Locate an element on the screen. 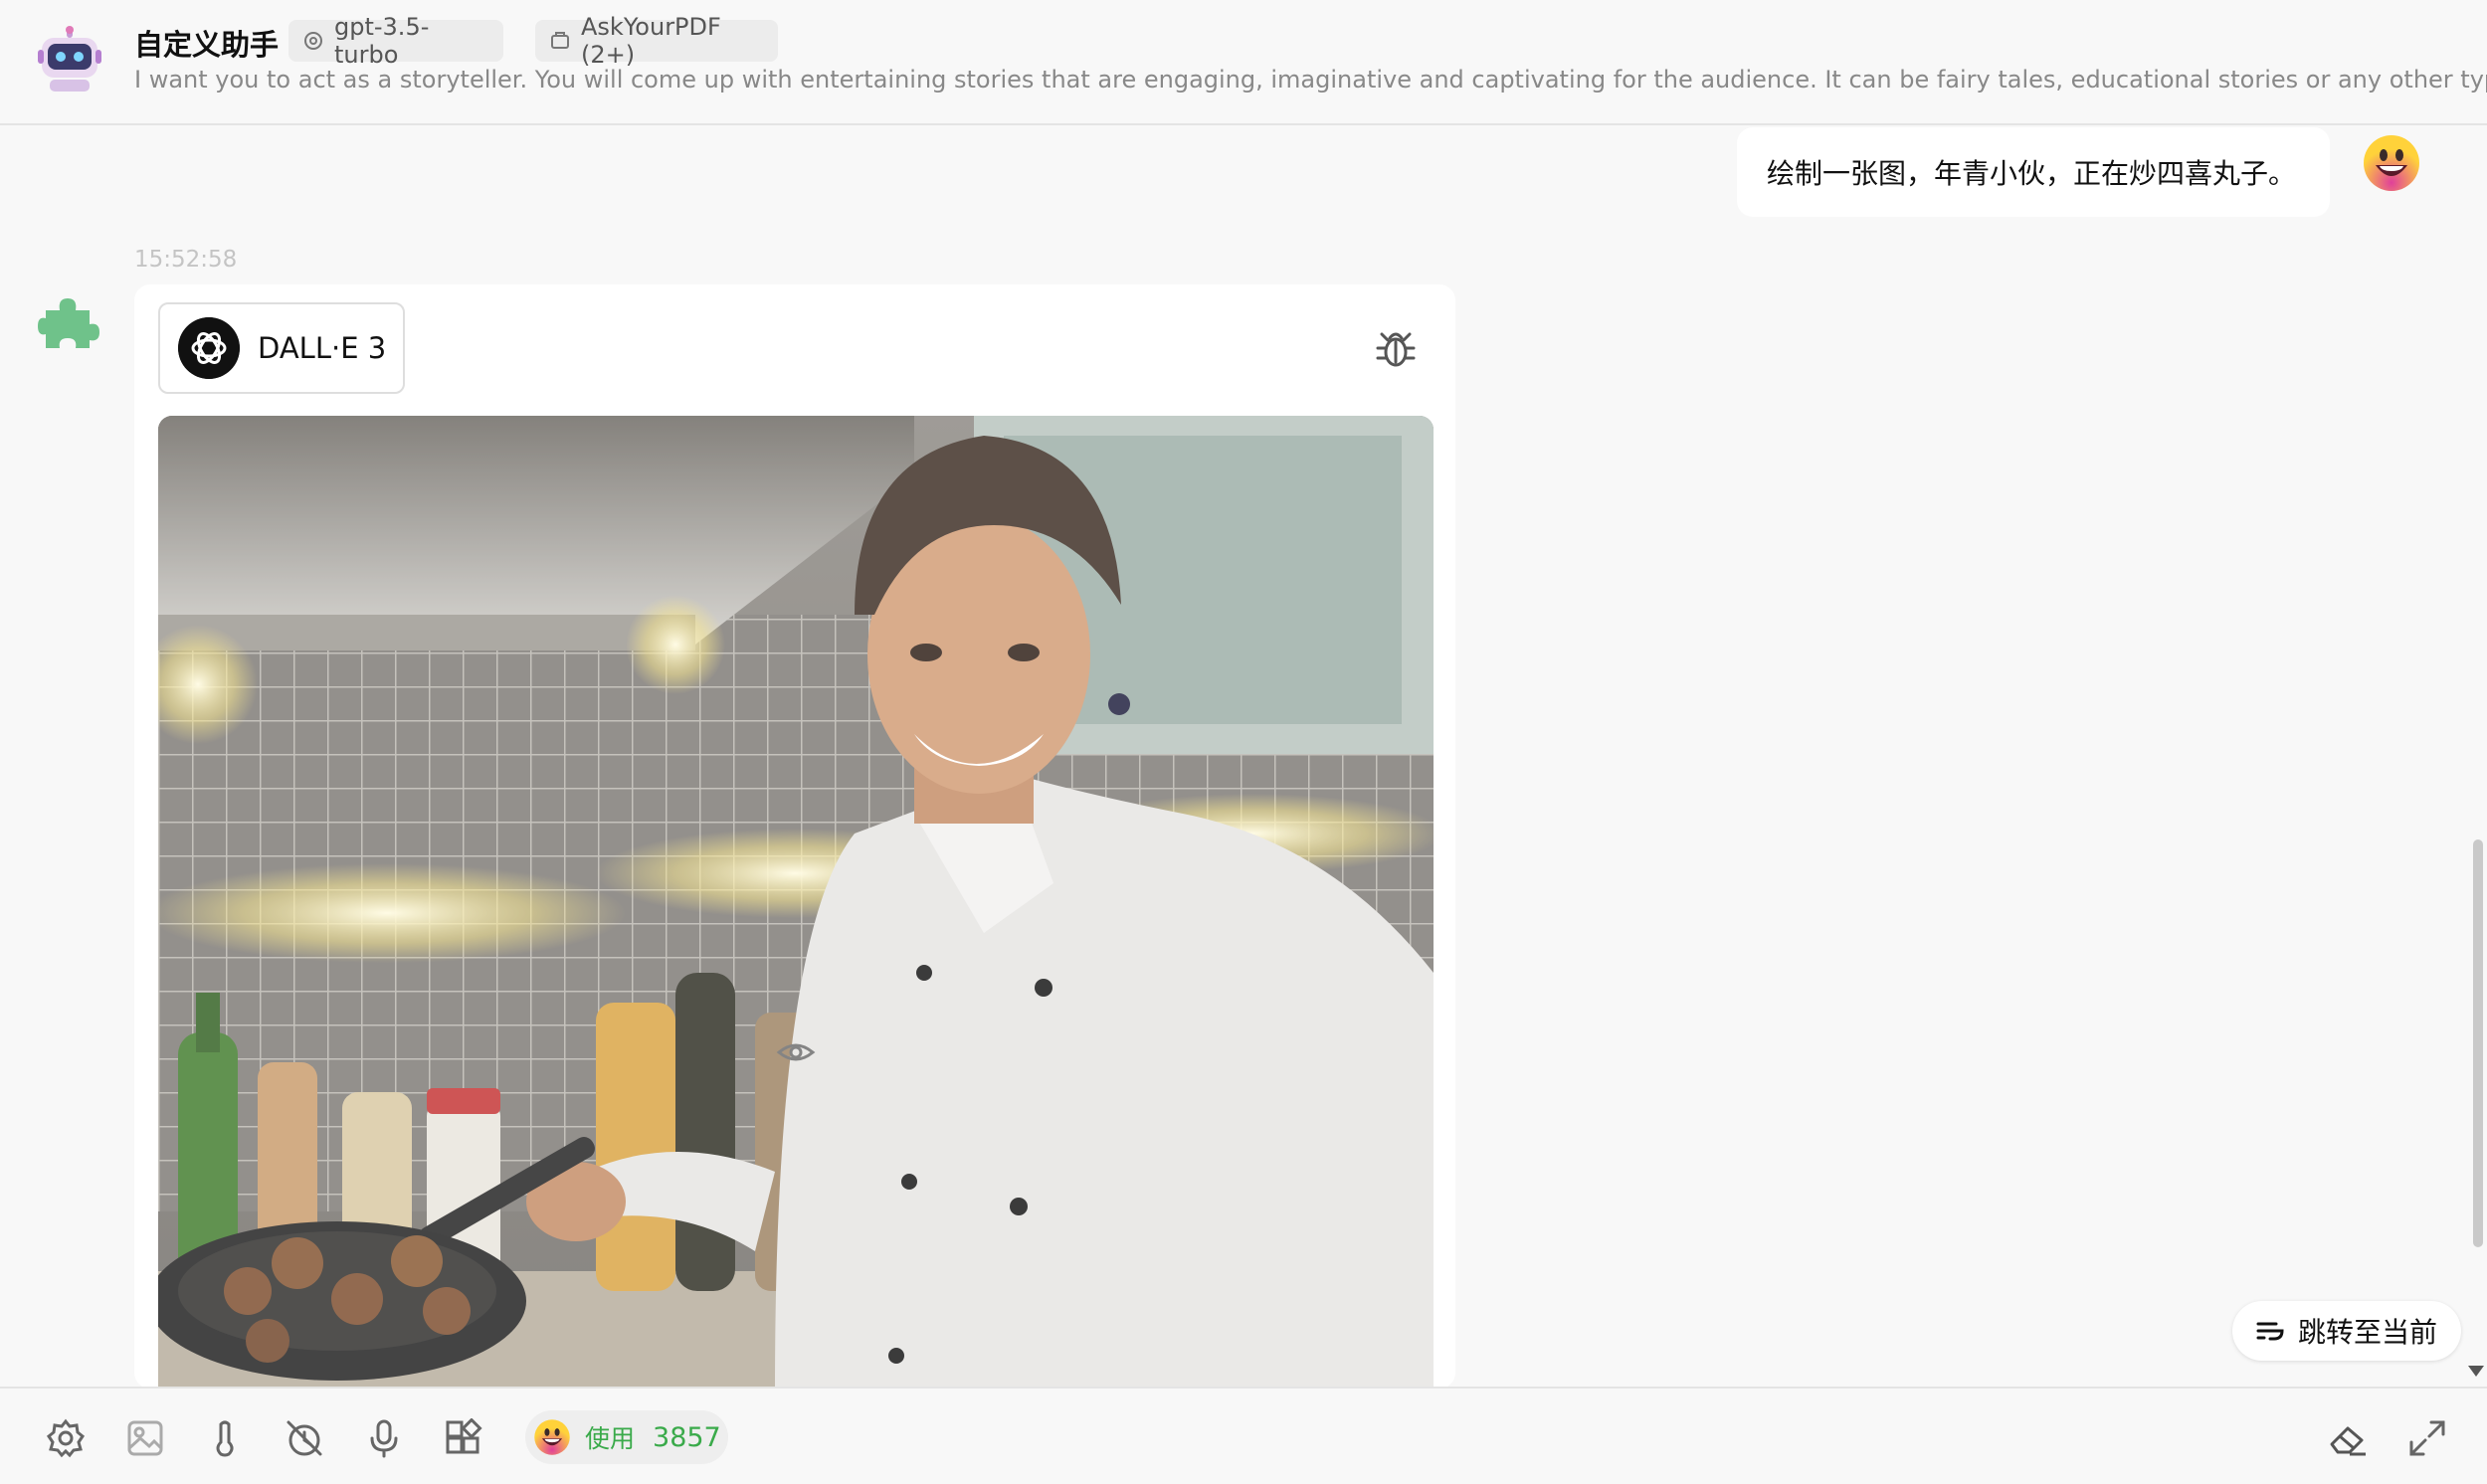 This screenshot has width=2487, height=1484. bug-icon is located at coordinates (1396, 348).